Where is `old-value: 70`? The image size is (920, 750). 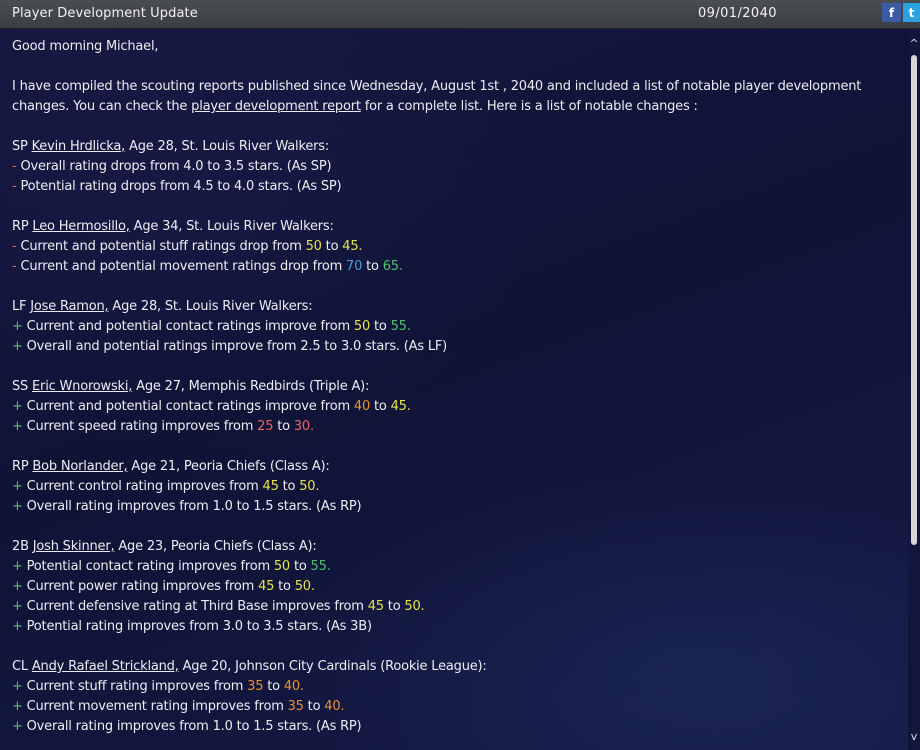 old-value: 70 is located at coordinates (354, 266).